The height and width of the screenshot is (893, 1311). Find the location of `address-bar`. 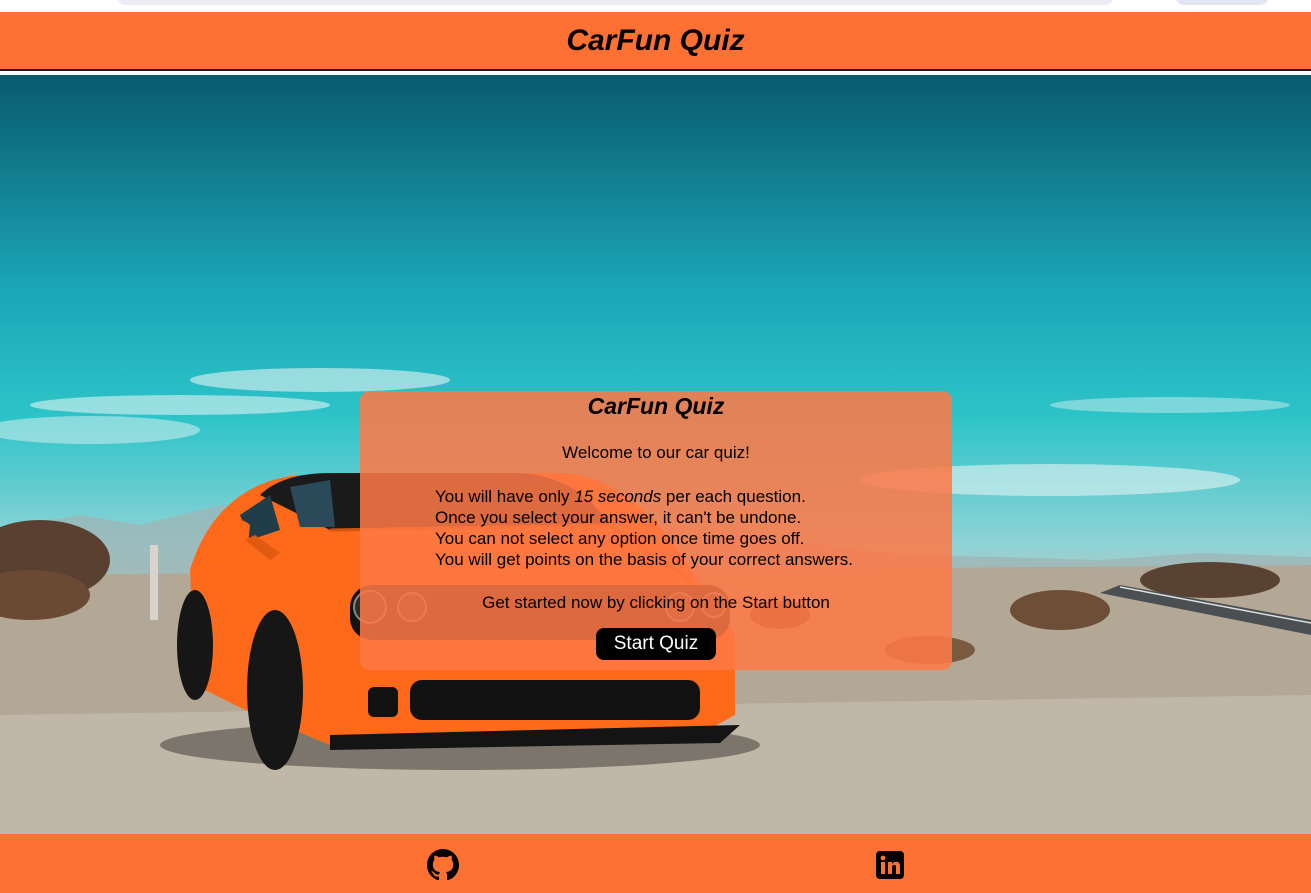

address-bar is located at coordinates (615, 2).